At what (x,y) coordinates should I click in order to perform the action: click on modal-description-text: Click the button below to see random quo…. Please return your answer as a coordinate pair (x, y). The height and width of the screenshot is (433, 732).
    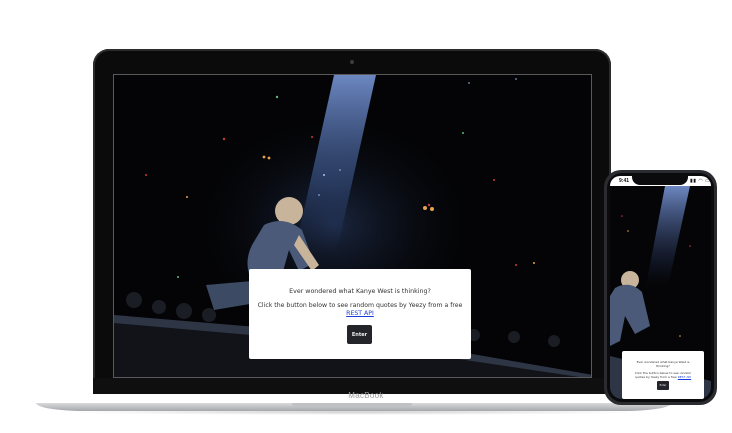
    Looking at the image, I should click on (360, 305).